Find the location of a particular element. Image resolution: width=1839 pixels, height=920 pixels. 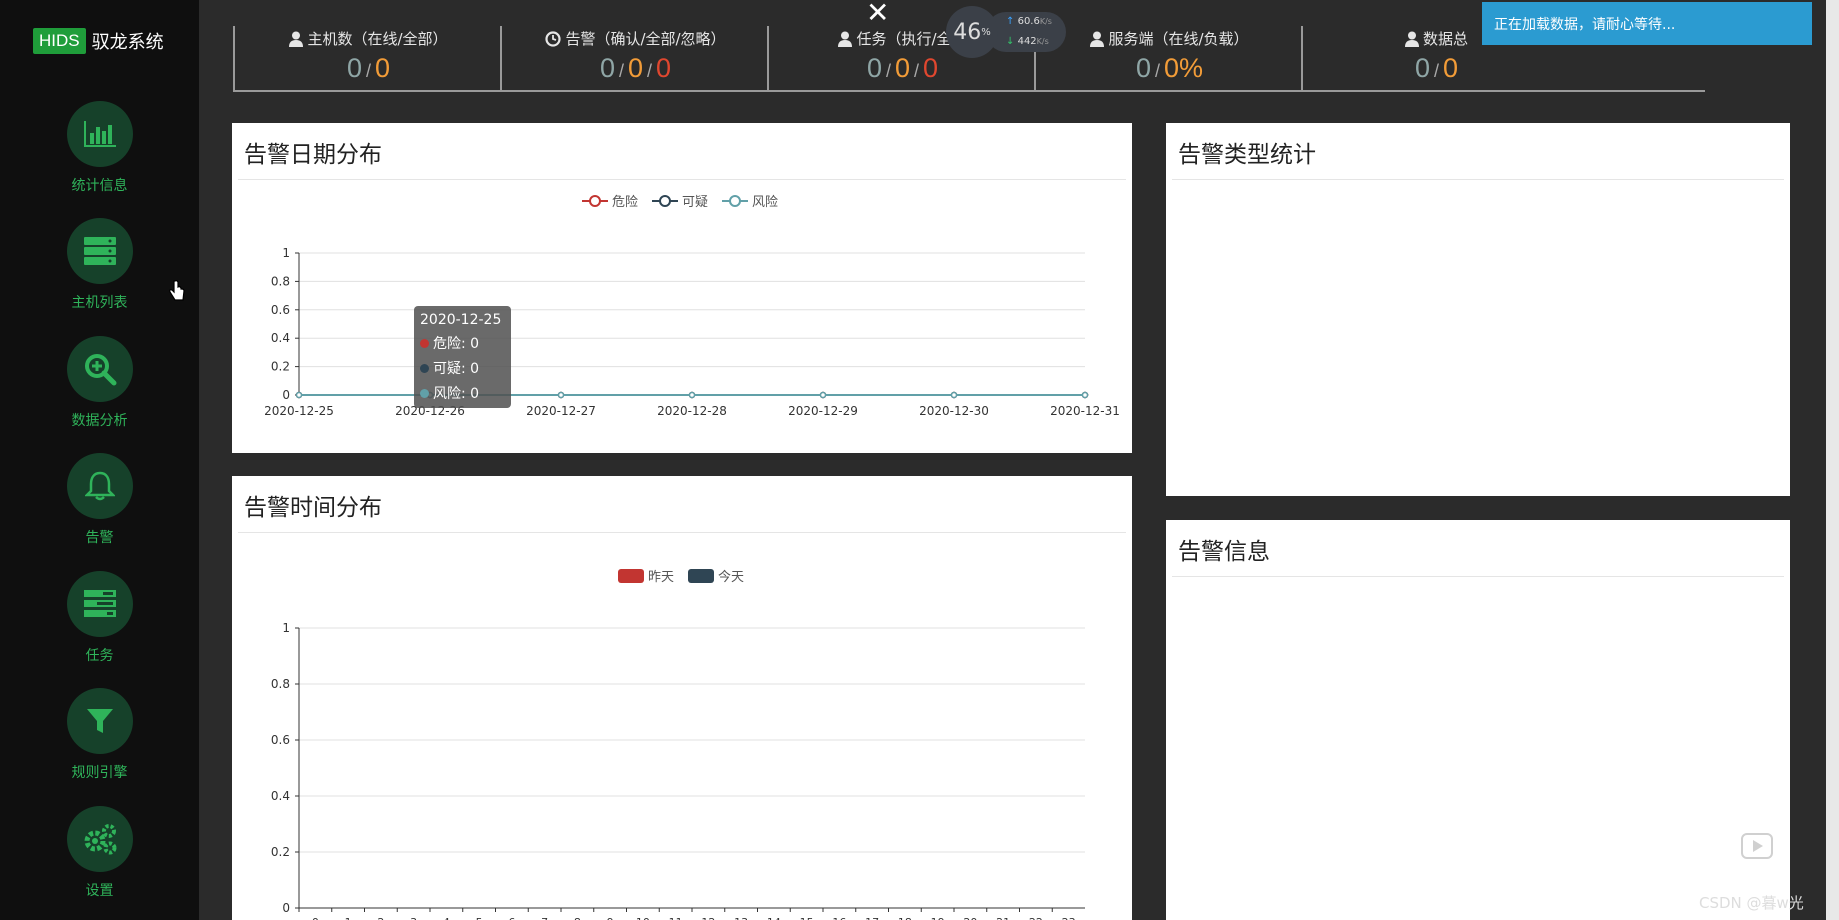

y-tick-label: 0.4 is located at coordinates (280, 796).